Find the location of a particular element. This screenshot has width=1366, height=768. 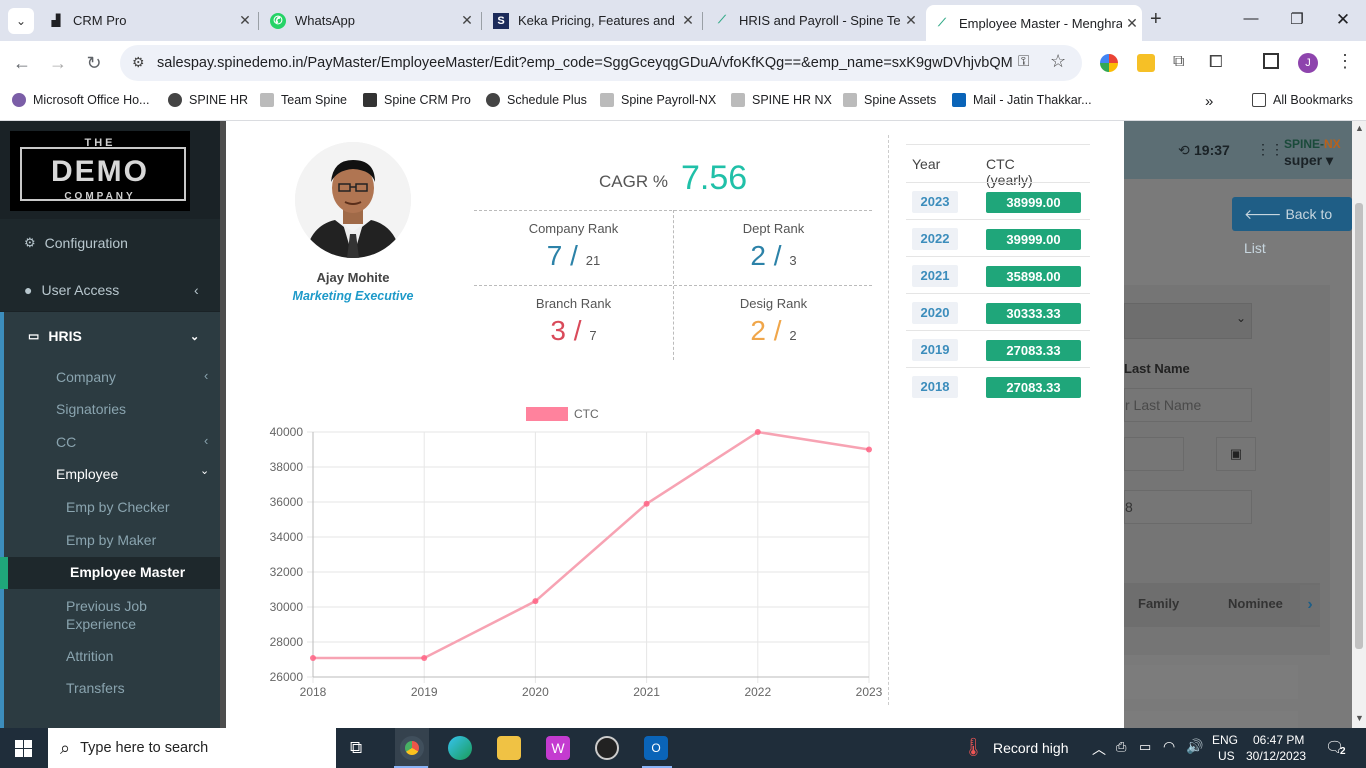

text-input is located at coordinates (1154, 454).